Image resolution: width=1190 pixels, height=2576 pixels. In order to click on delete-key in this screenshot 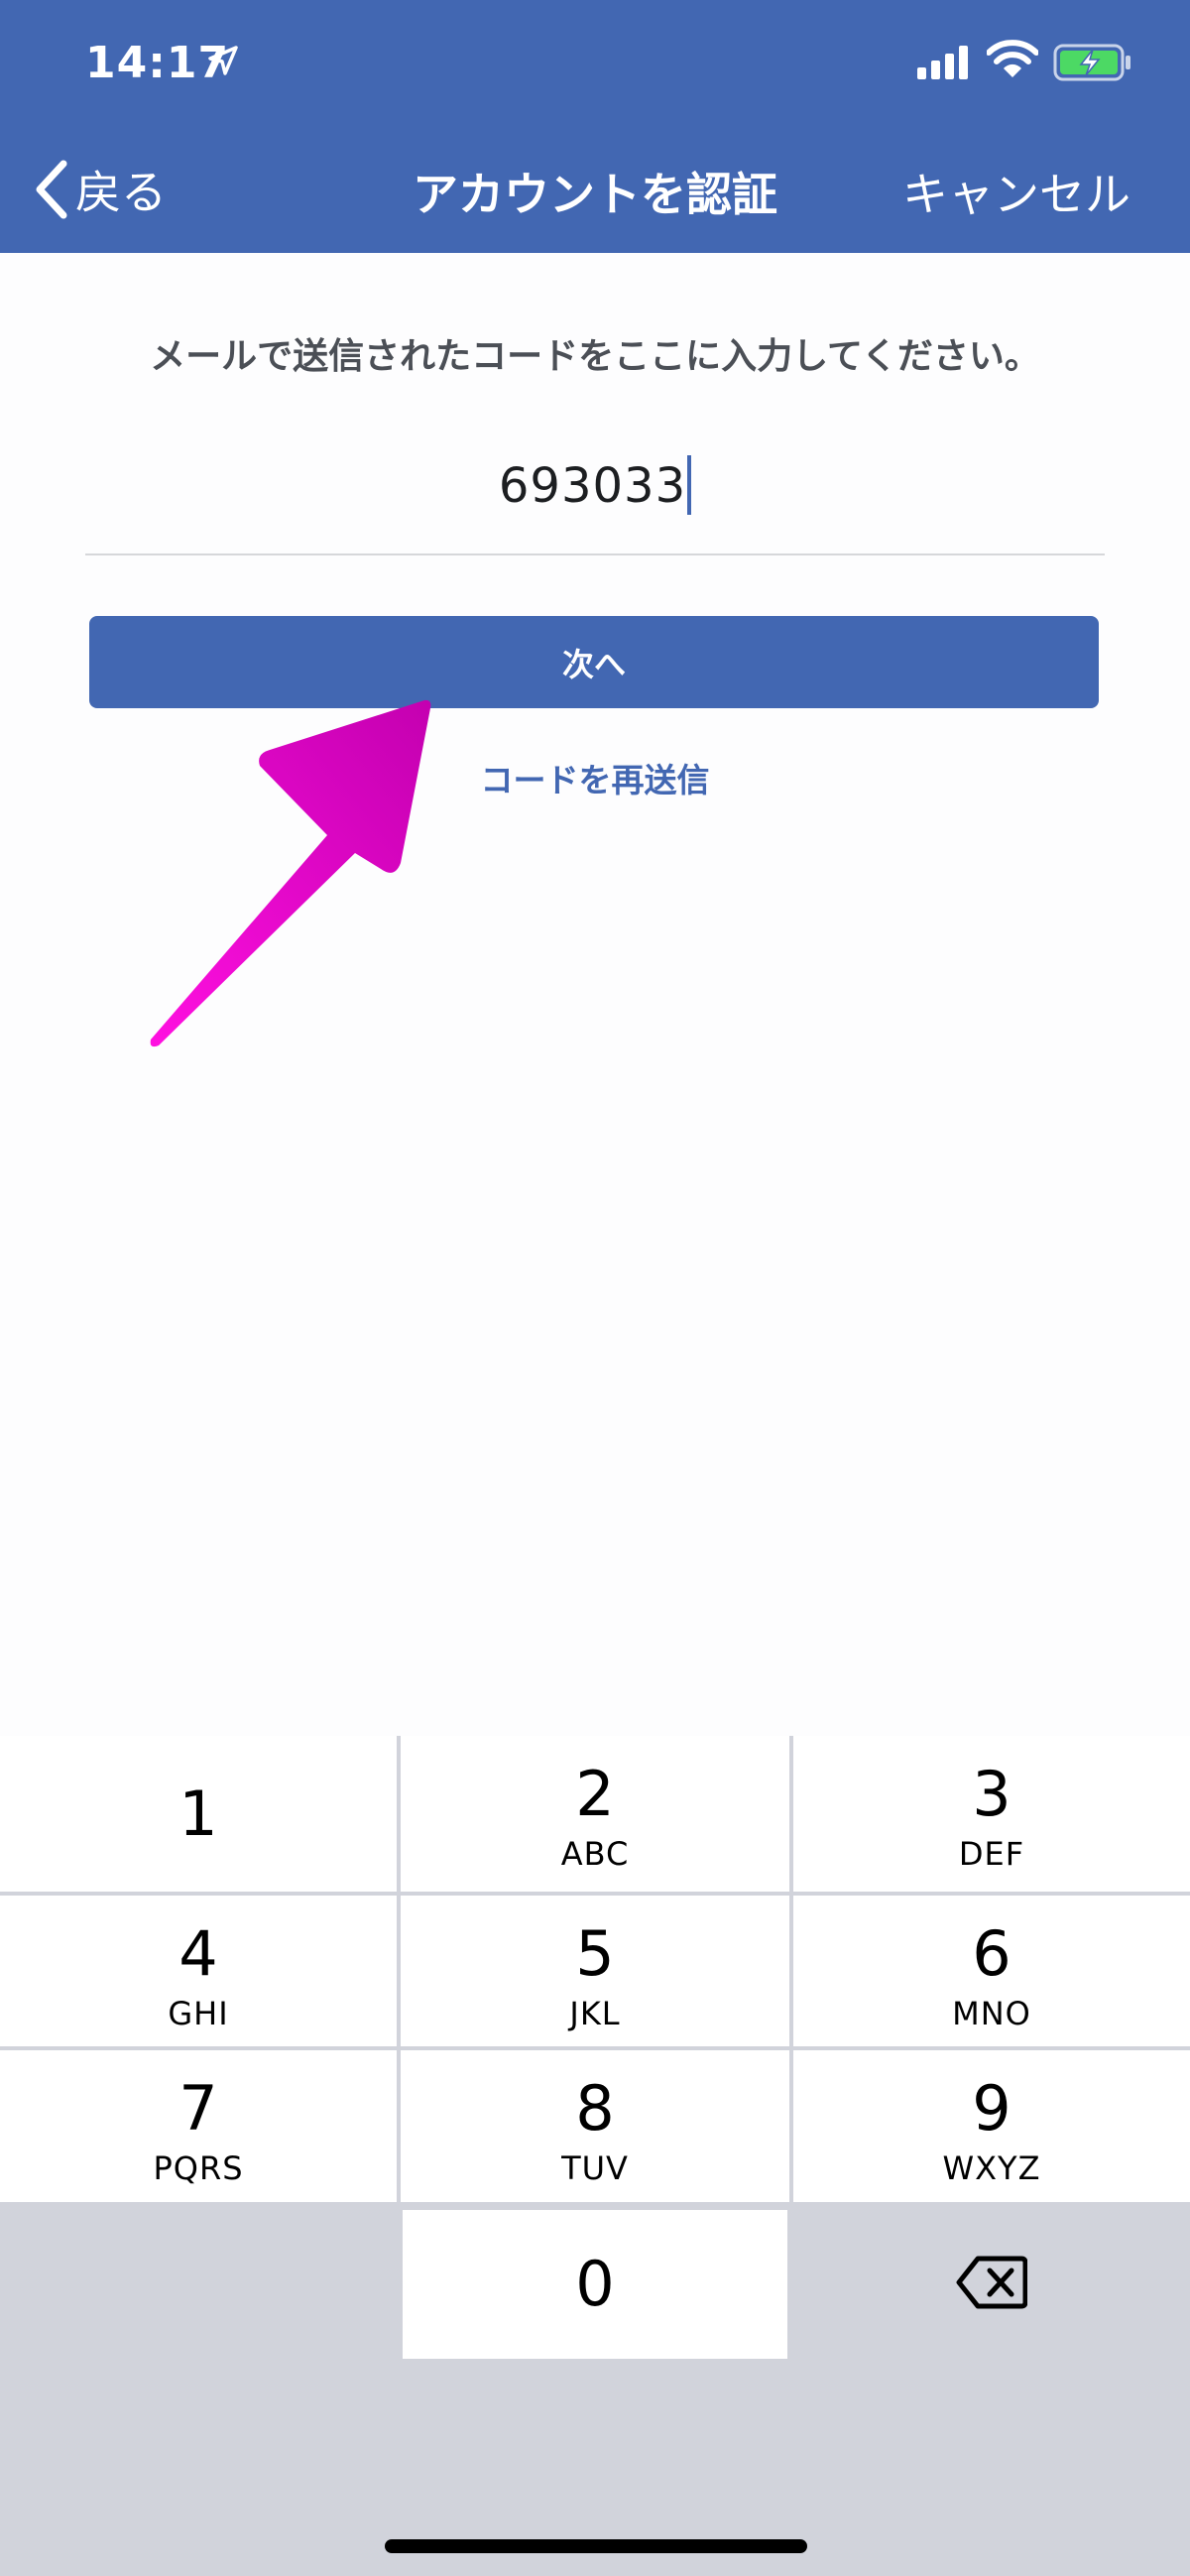, I will do `click(991, 2282)`.